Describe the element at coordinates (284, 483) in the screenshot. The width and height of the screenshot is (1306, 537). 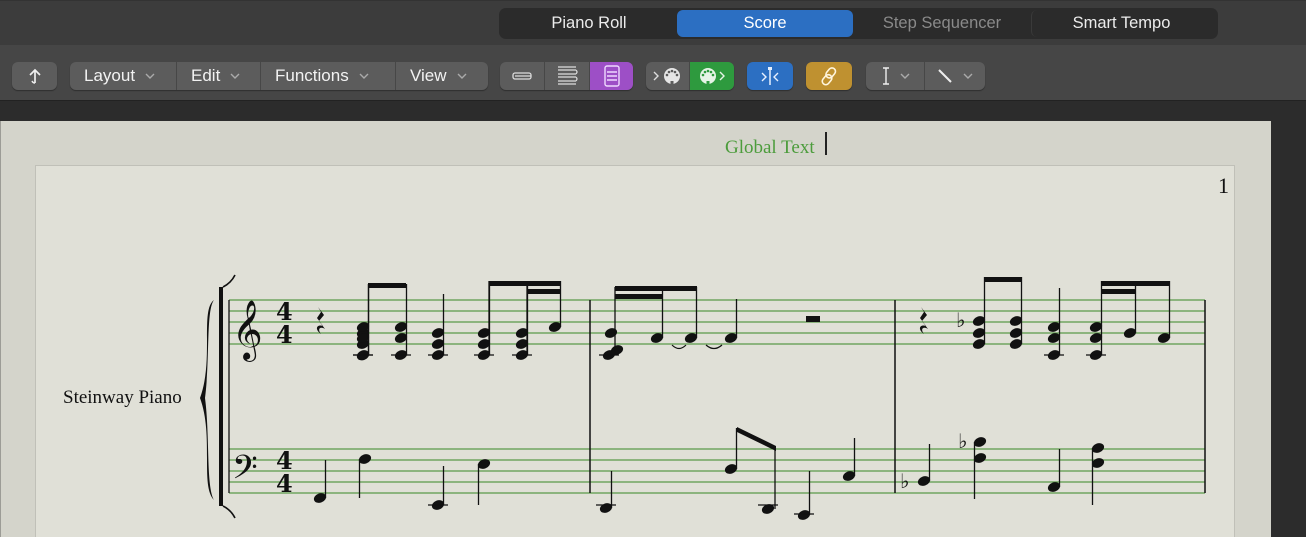
I see `bass-time-sig-denominator: 4` at that location.